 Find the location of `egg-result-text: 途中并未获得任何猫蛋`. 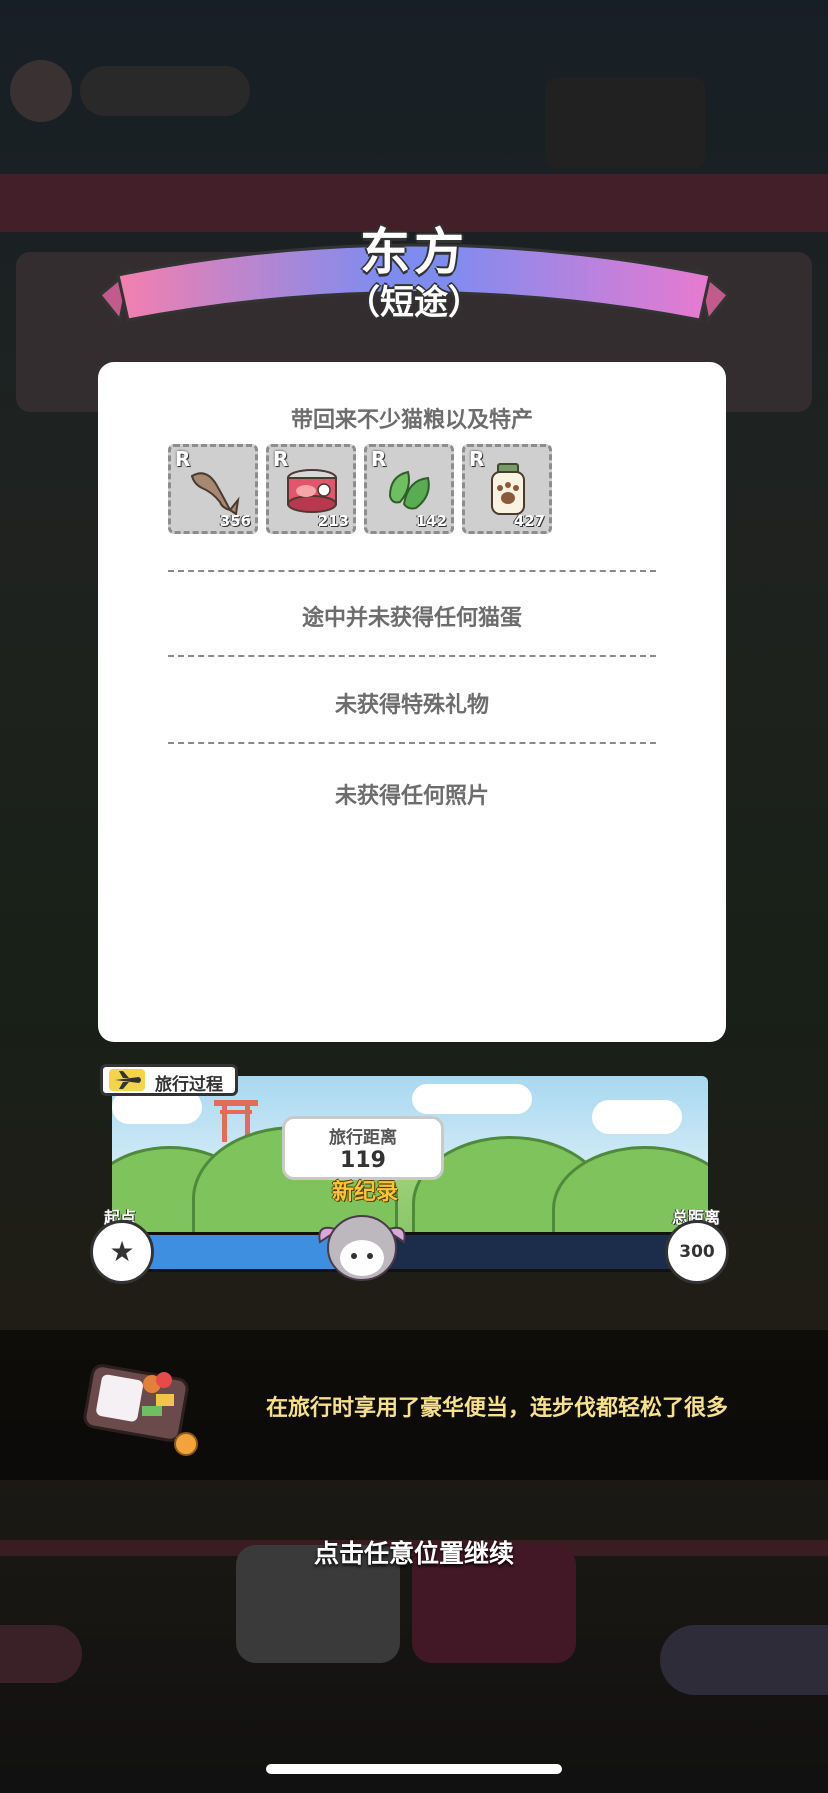

egg-result-text: 途中并未获得任何猫蛋 is located at coordinates (411, 618).